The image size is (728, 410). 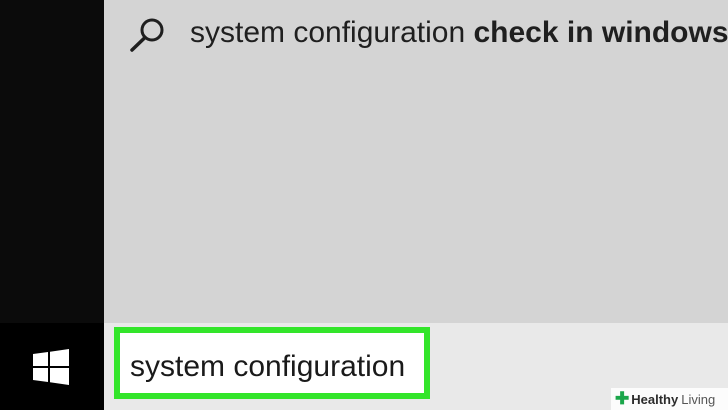 What do you see at coordinates (148, 36) in the screenshot?
I see `search-icon` at bounding box center [148, 36].